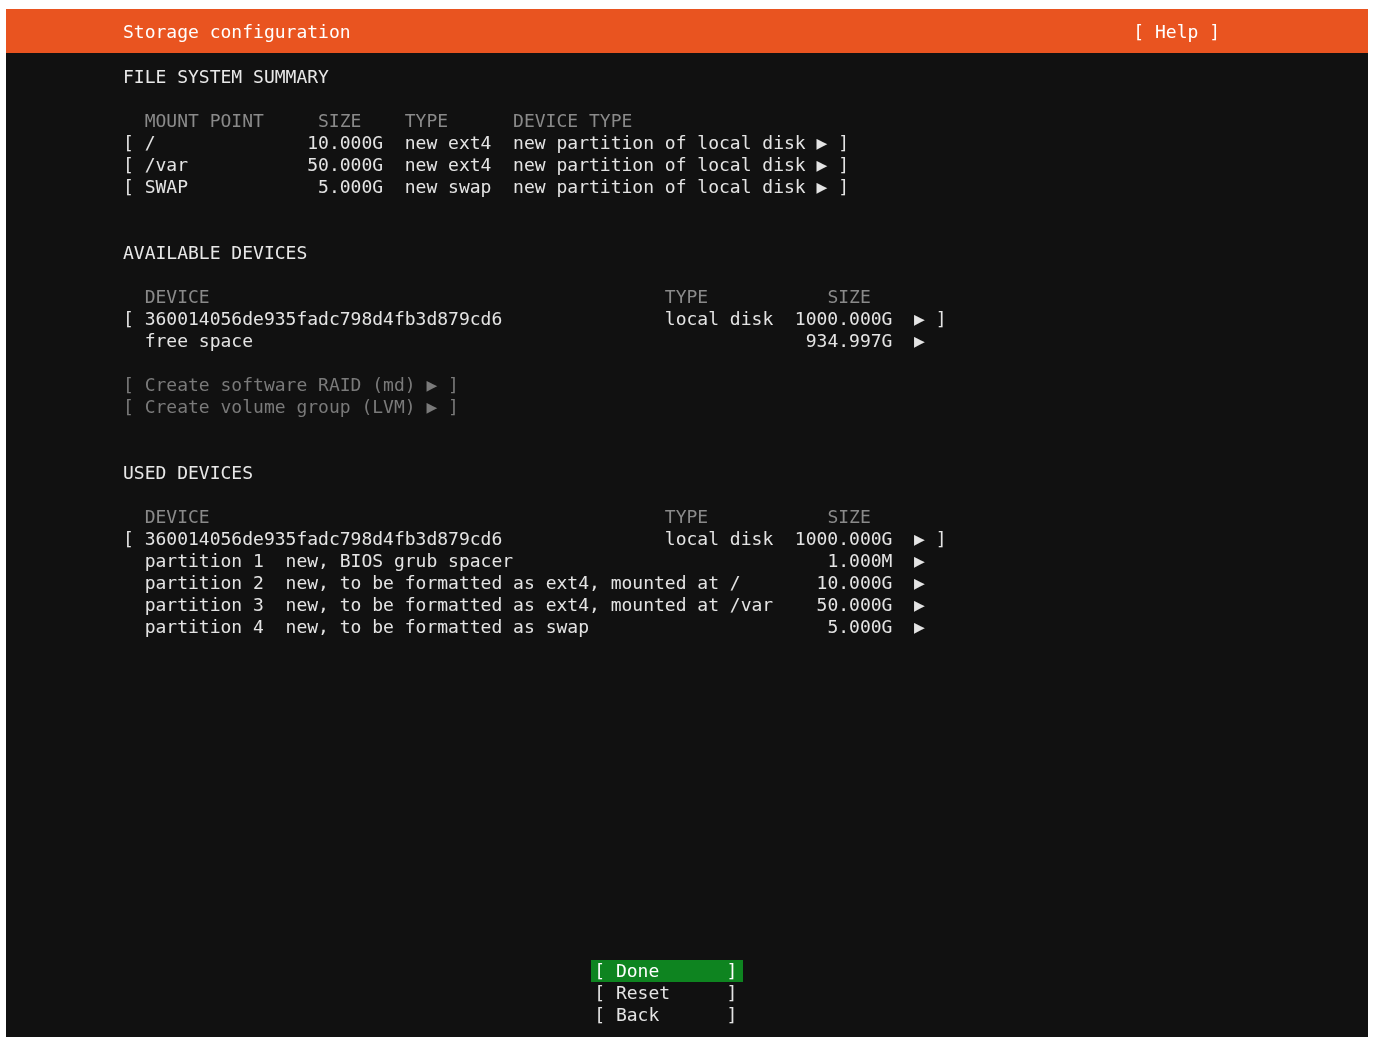 This screenshot has height=1037, width=1373. Describe the element at coordinates (529, 605) in the screenshot. I see `description-cell: new, to be formatted as ext4, mounted at /var` at that location.